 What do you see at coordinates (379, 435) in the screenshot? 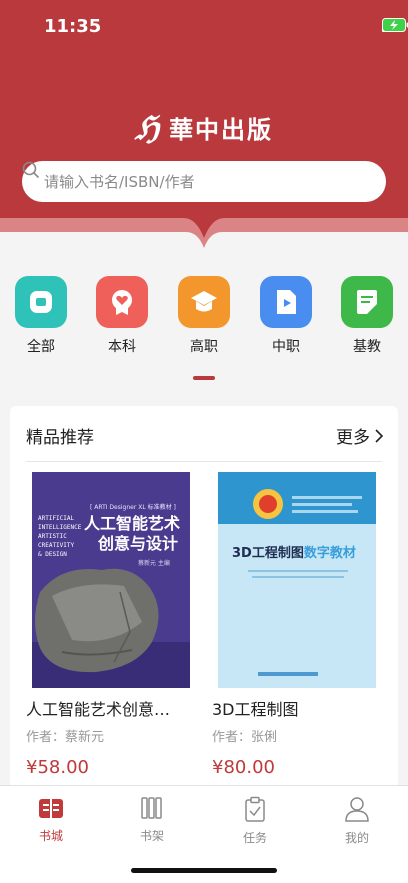
I see `chevron-right-icon` at bounding box center [379, 435].